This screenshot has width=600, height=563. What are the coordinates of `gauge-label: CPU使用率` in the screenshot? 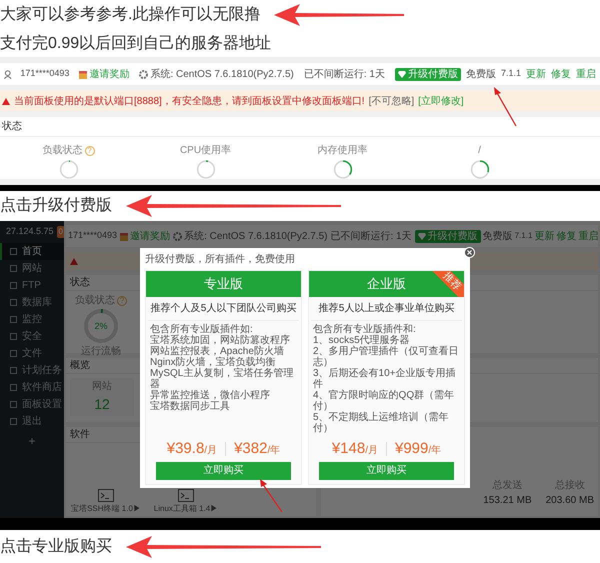 It's located at (206, 151).